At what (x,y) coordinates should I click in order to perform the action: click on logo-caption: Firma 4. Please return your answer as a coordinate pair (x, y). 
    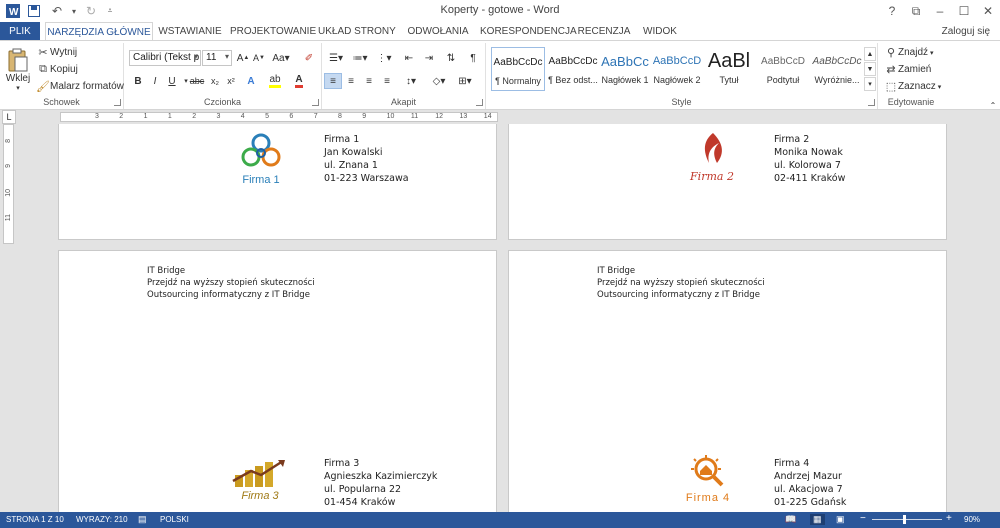
    Looking at the image, I should click on (708, 498).